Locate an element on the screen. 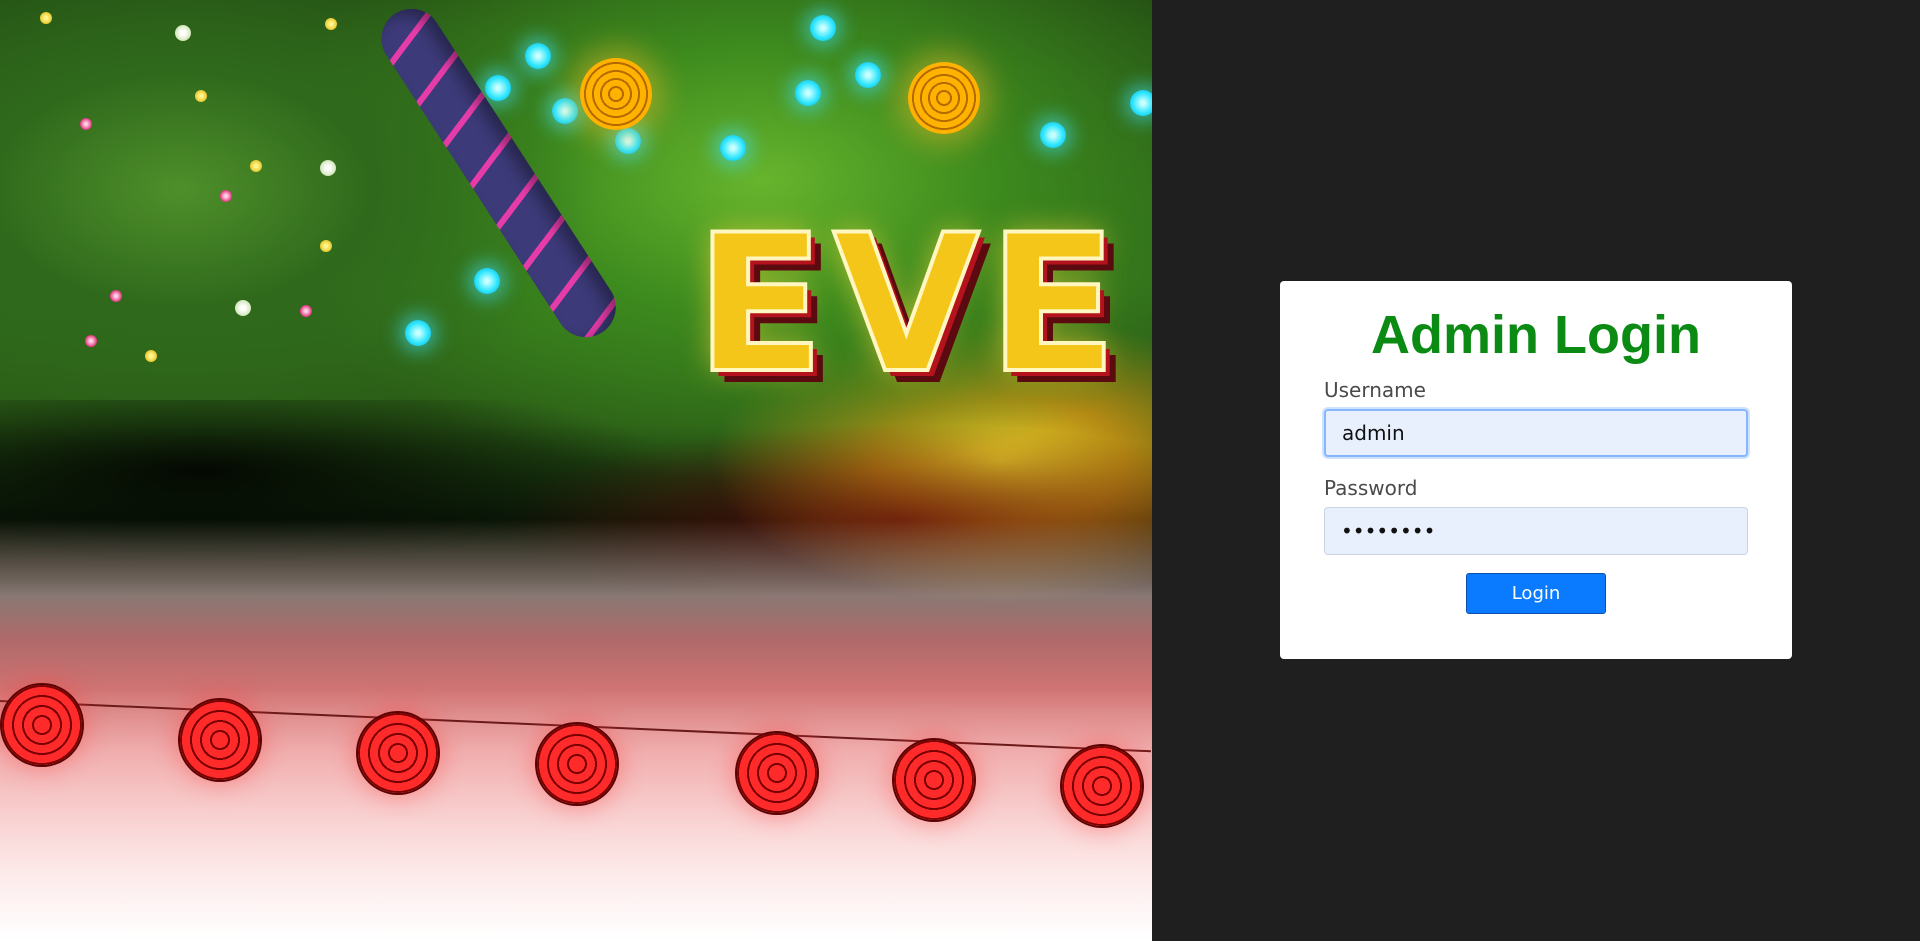 Image resolution: width=1920 pixels, height=941 pixels. striped-pole is located at coordinates (499, 174).